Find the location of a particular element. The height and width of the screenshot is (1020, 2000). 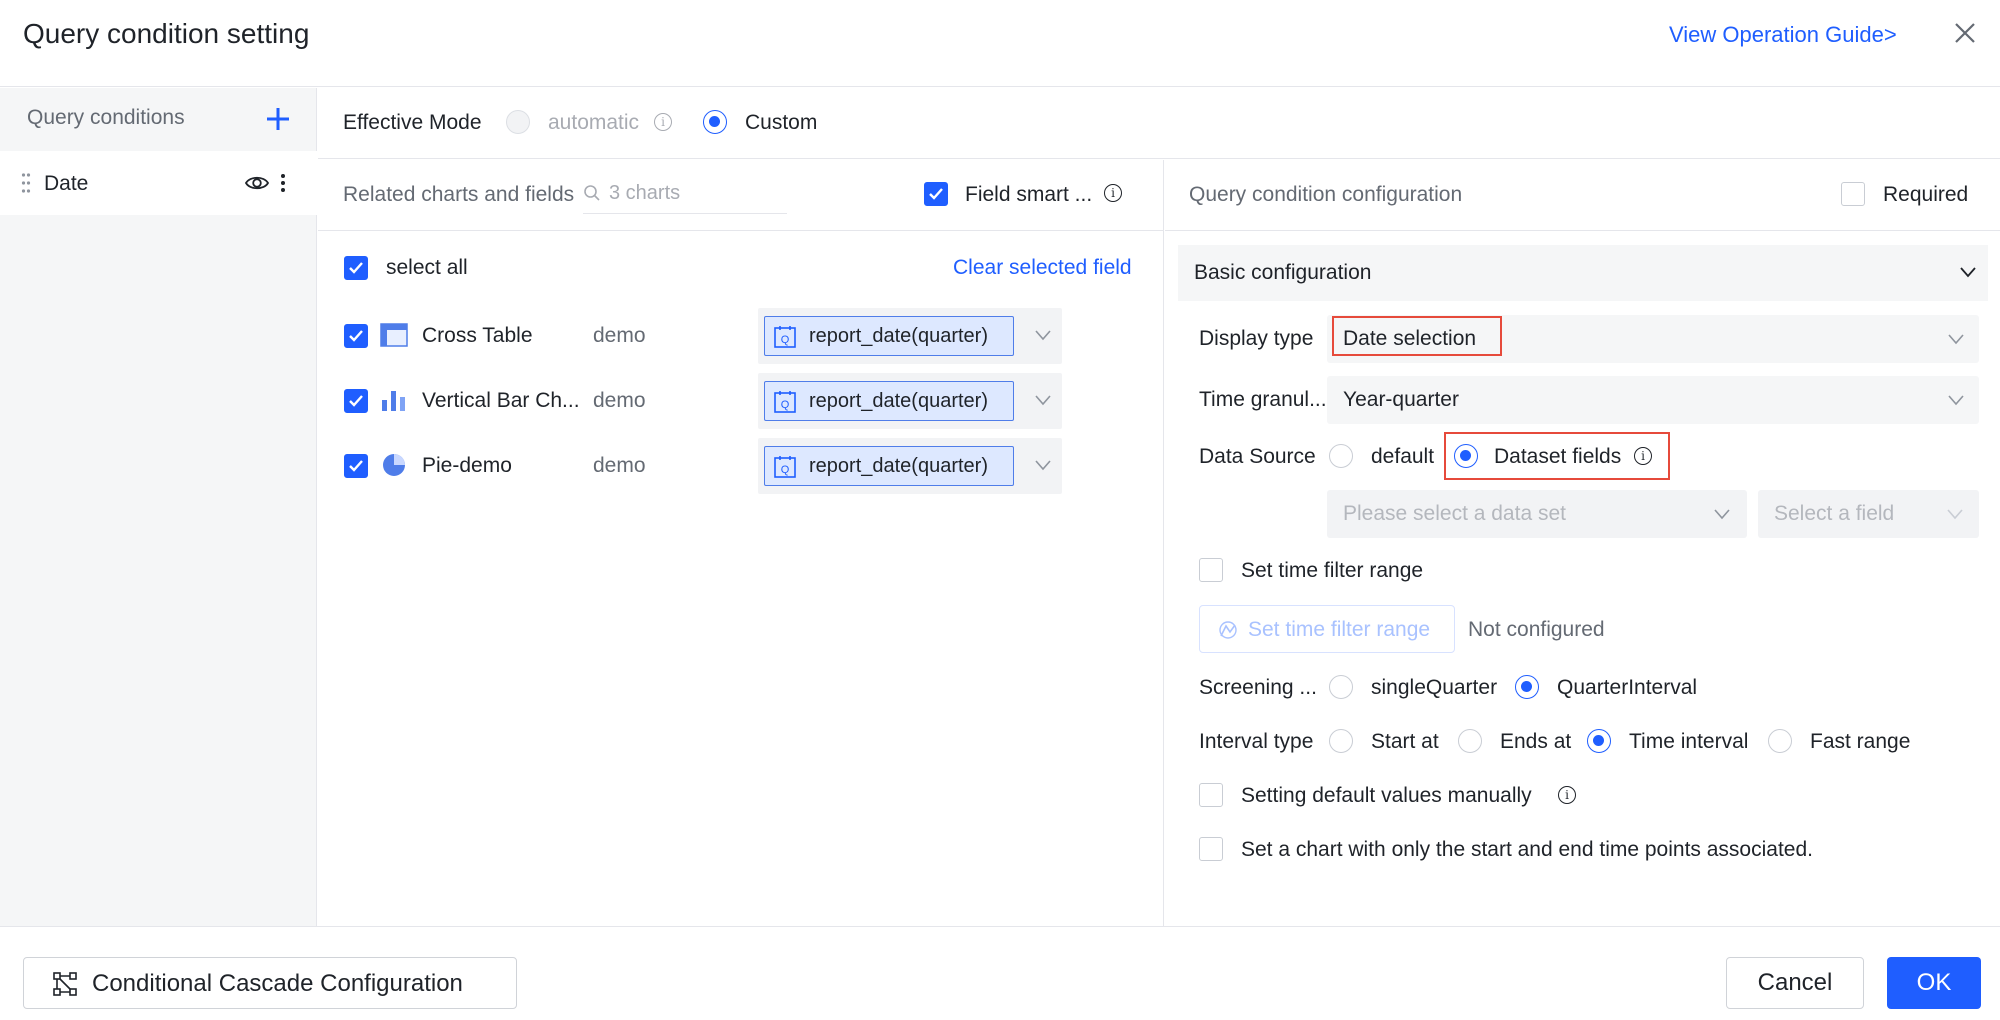

field-smart-checkbox is located at coordinates (936, 194).